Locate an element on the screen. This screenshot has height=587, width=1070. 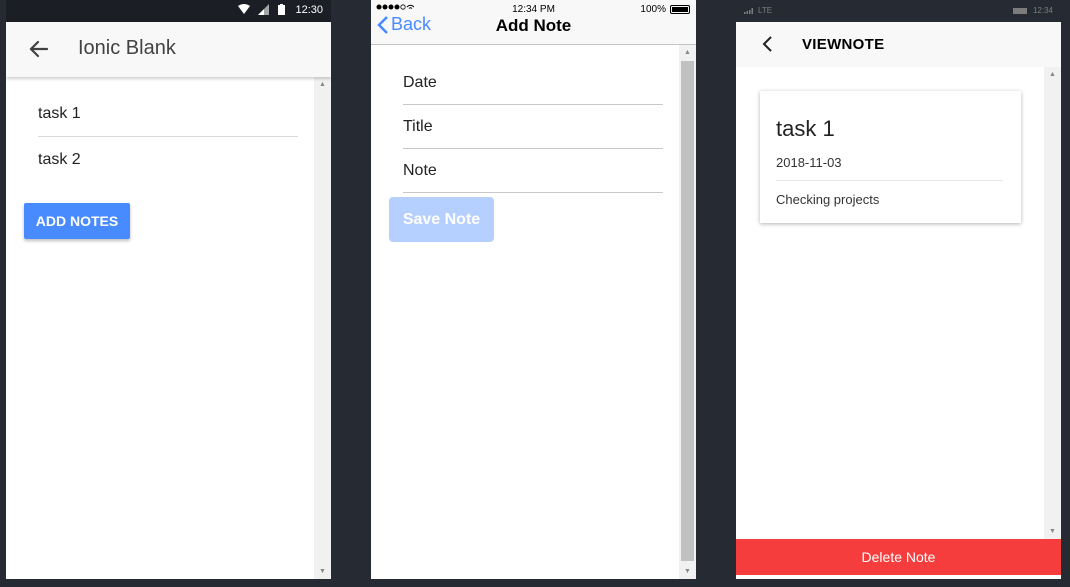
navbar: Back Add Note is located at coordinates (533, 29).